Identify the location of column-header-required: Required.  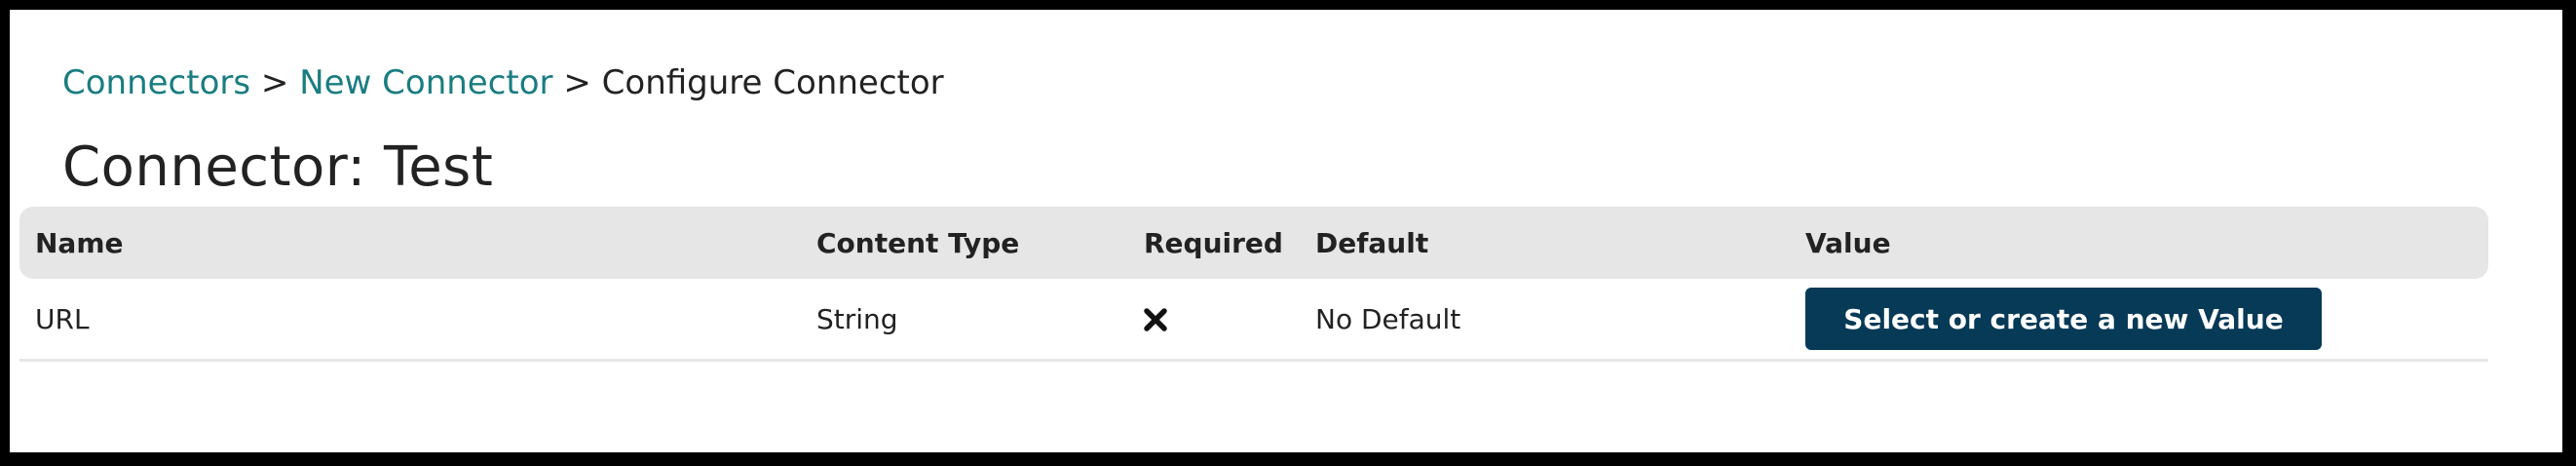
(1214, 243).